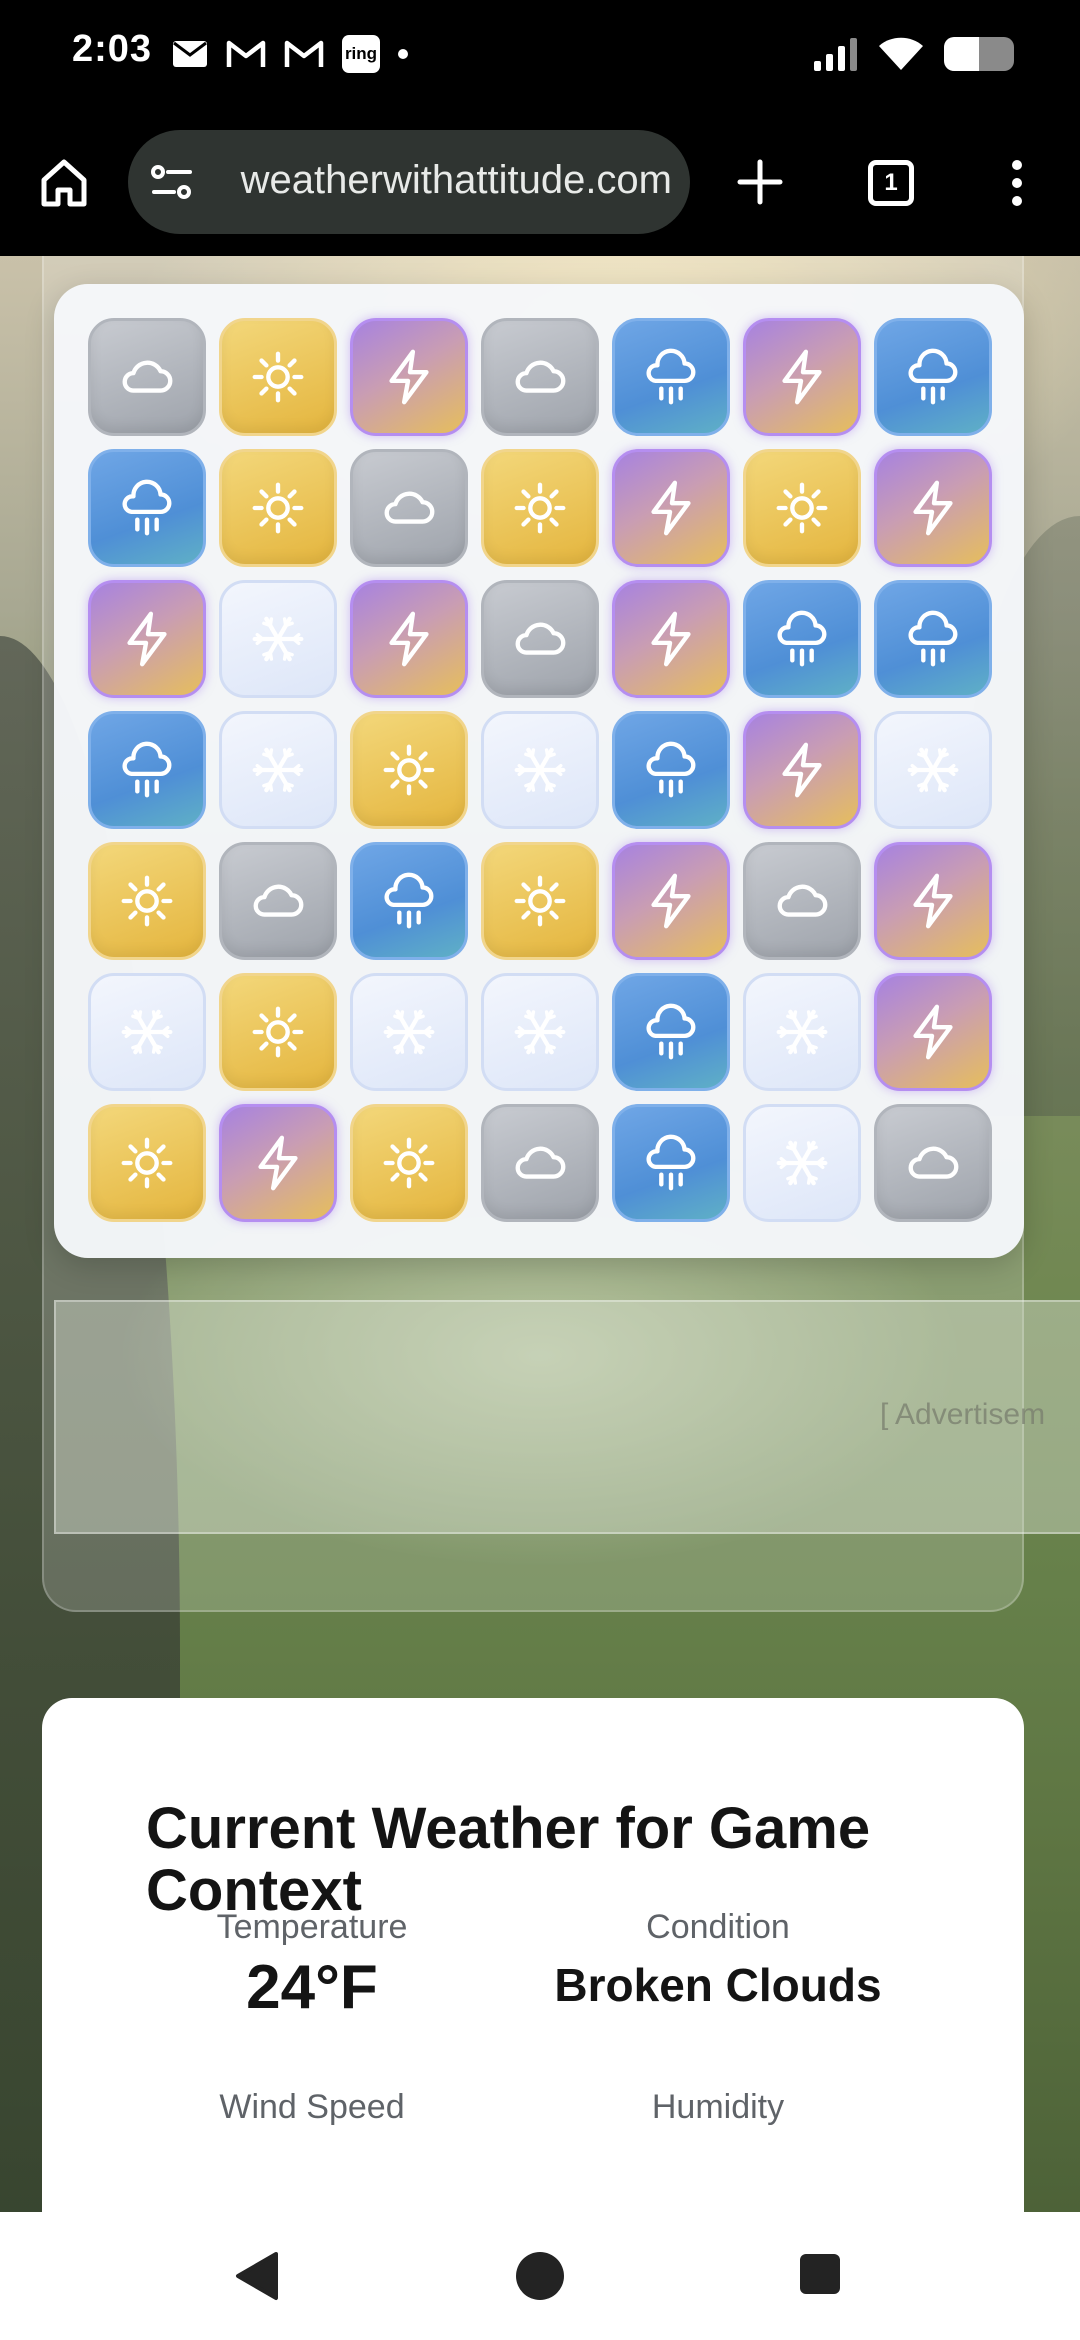  I want to click on url-text: weatherwithattitude.com, so click(442, 182).